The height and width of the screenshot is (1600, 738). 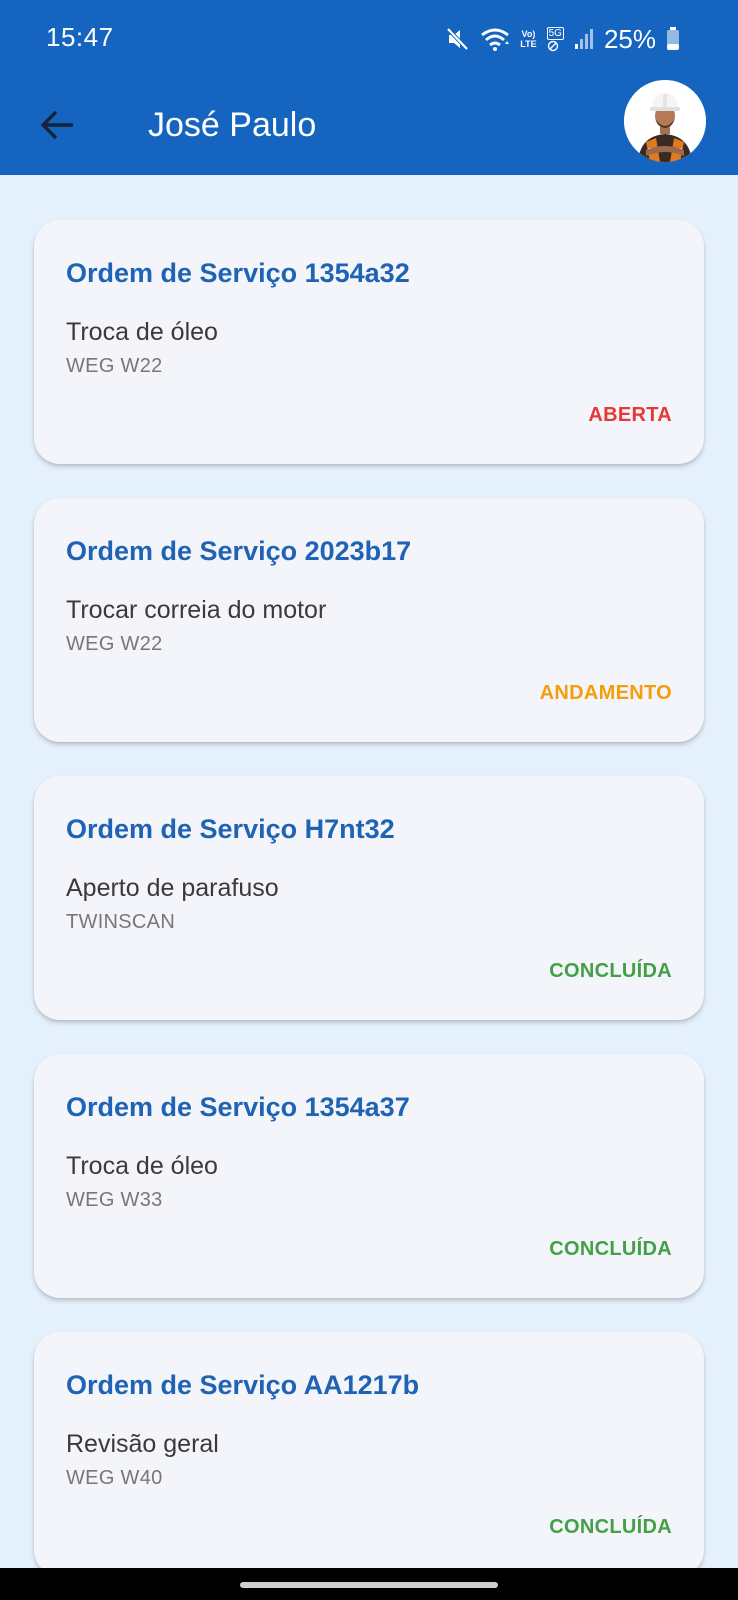 I want to click on system-nav-bar, so click(x=369, y=1584).